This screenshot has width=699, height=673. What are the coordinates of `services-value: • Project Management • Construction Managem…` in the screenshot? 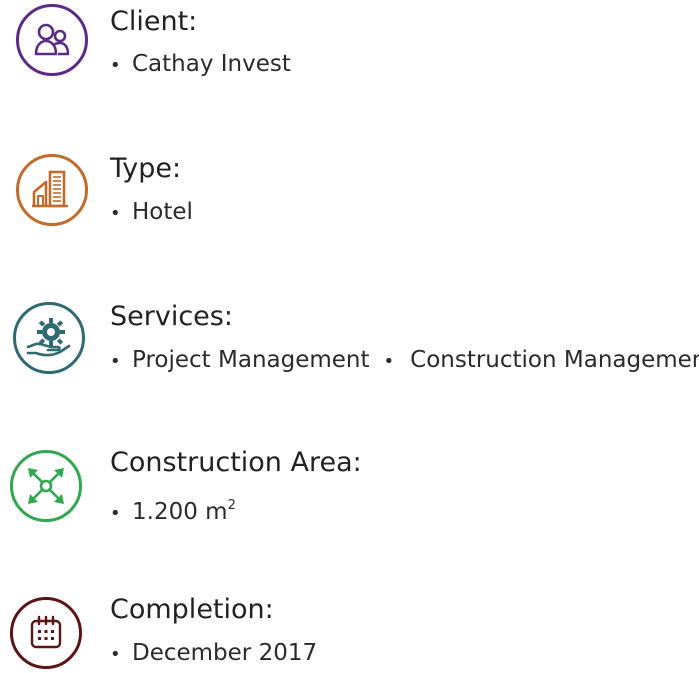 It's located at (404, 361).